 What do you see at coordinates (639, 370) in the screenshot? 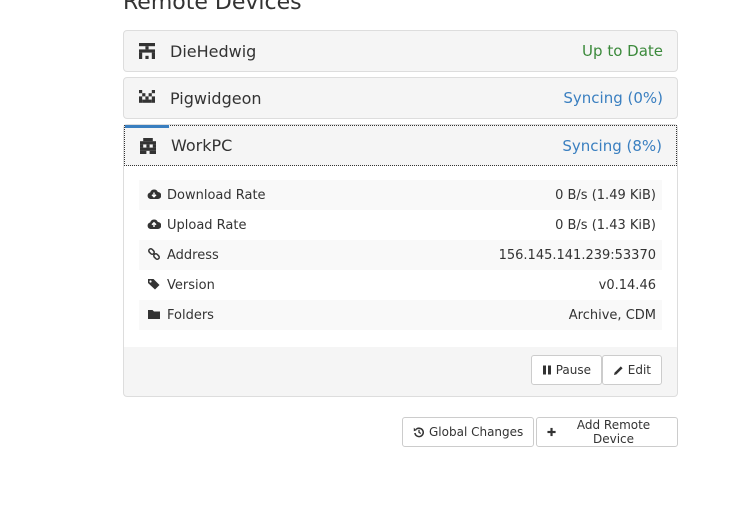
I see `edit-label: Edit` at bounding box center [639, 370].